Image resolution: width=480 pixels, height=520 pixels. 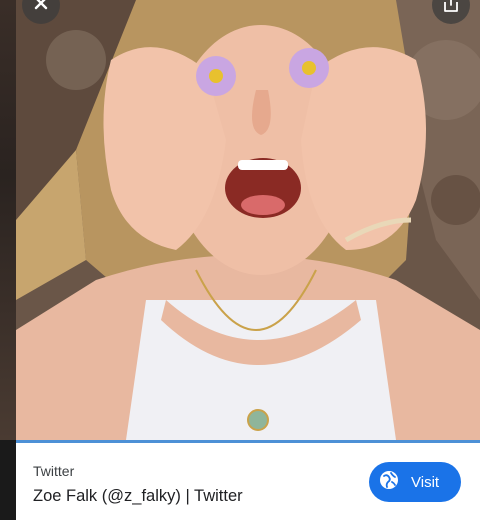 What do you see at coordinates (389, 482) in the screenshot?
I see `globe-icon` at bounding box center [389, 482].